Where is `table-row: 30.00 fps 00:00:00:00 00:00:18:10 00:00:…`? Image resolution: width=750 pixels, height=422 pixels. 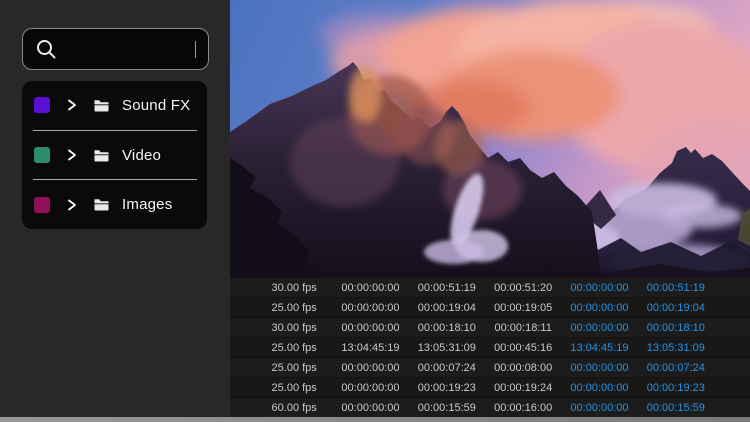
table-row: 30.00 fps 00:00:00:00 00:00:18:10 00:00:… is located at coordinates (490, 328).